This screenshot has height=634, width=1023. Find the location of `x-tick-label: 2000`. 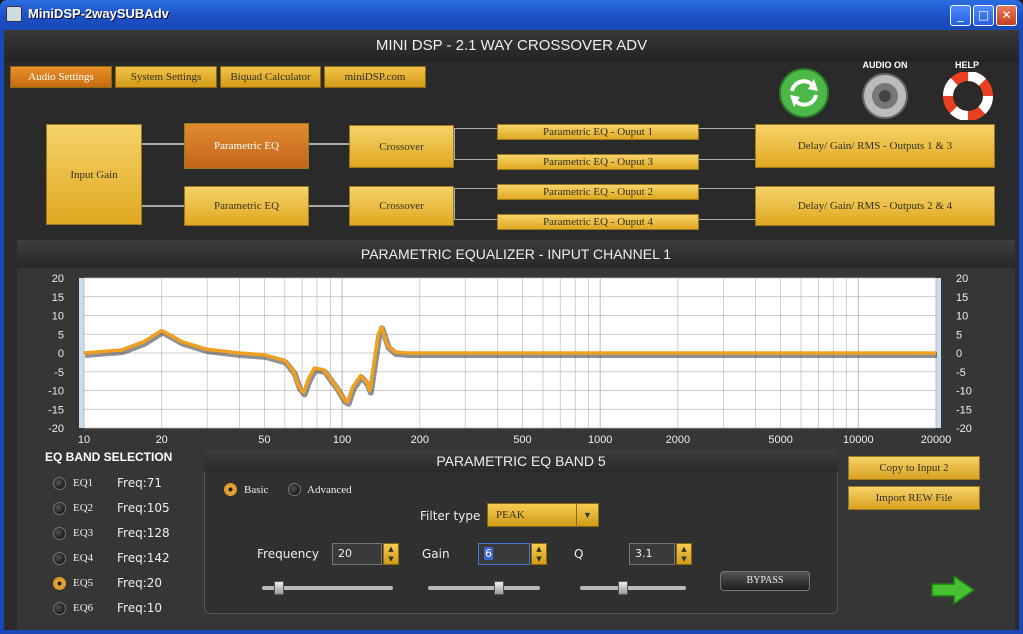

x-tick-label: 2000 is located at coordinates (678, 440).